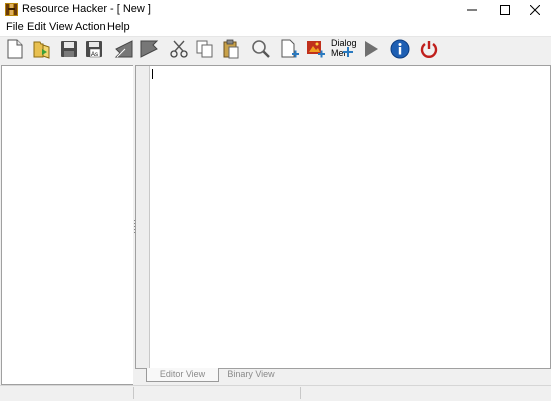 The height and width of the screenshot is (401, 551). Describe the element at coordinates (61, 27) in the screenshot. I see `menu-view: View` at that location.